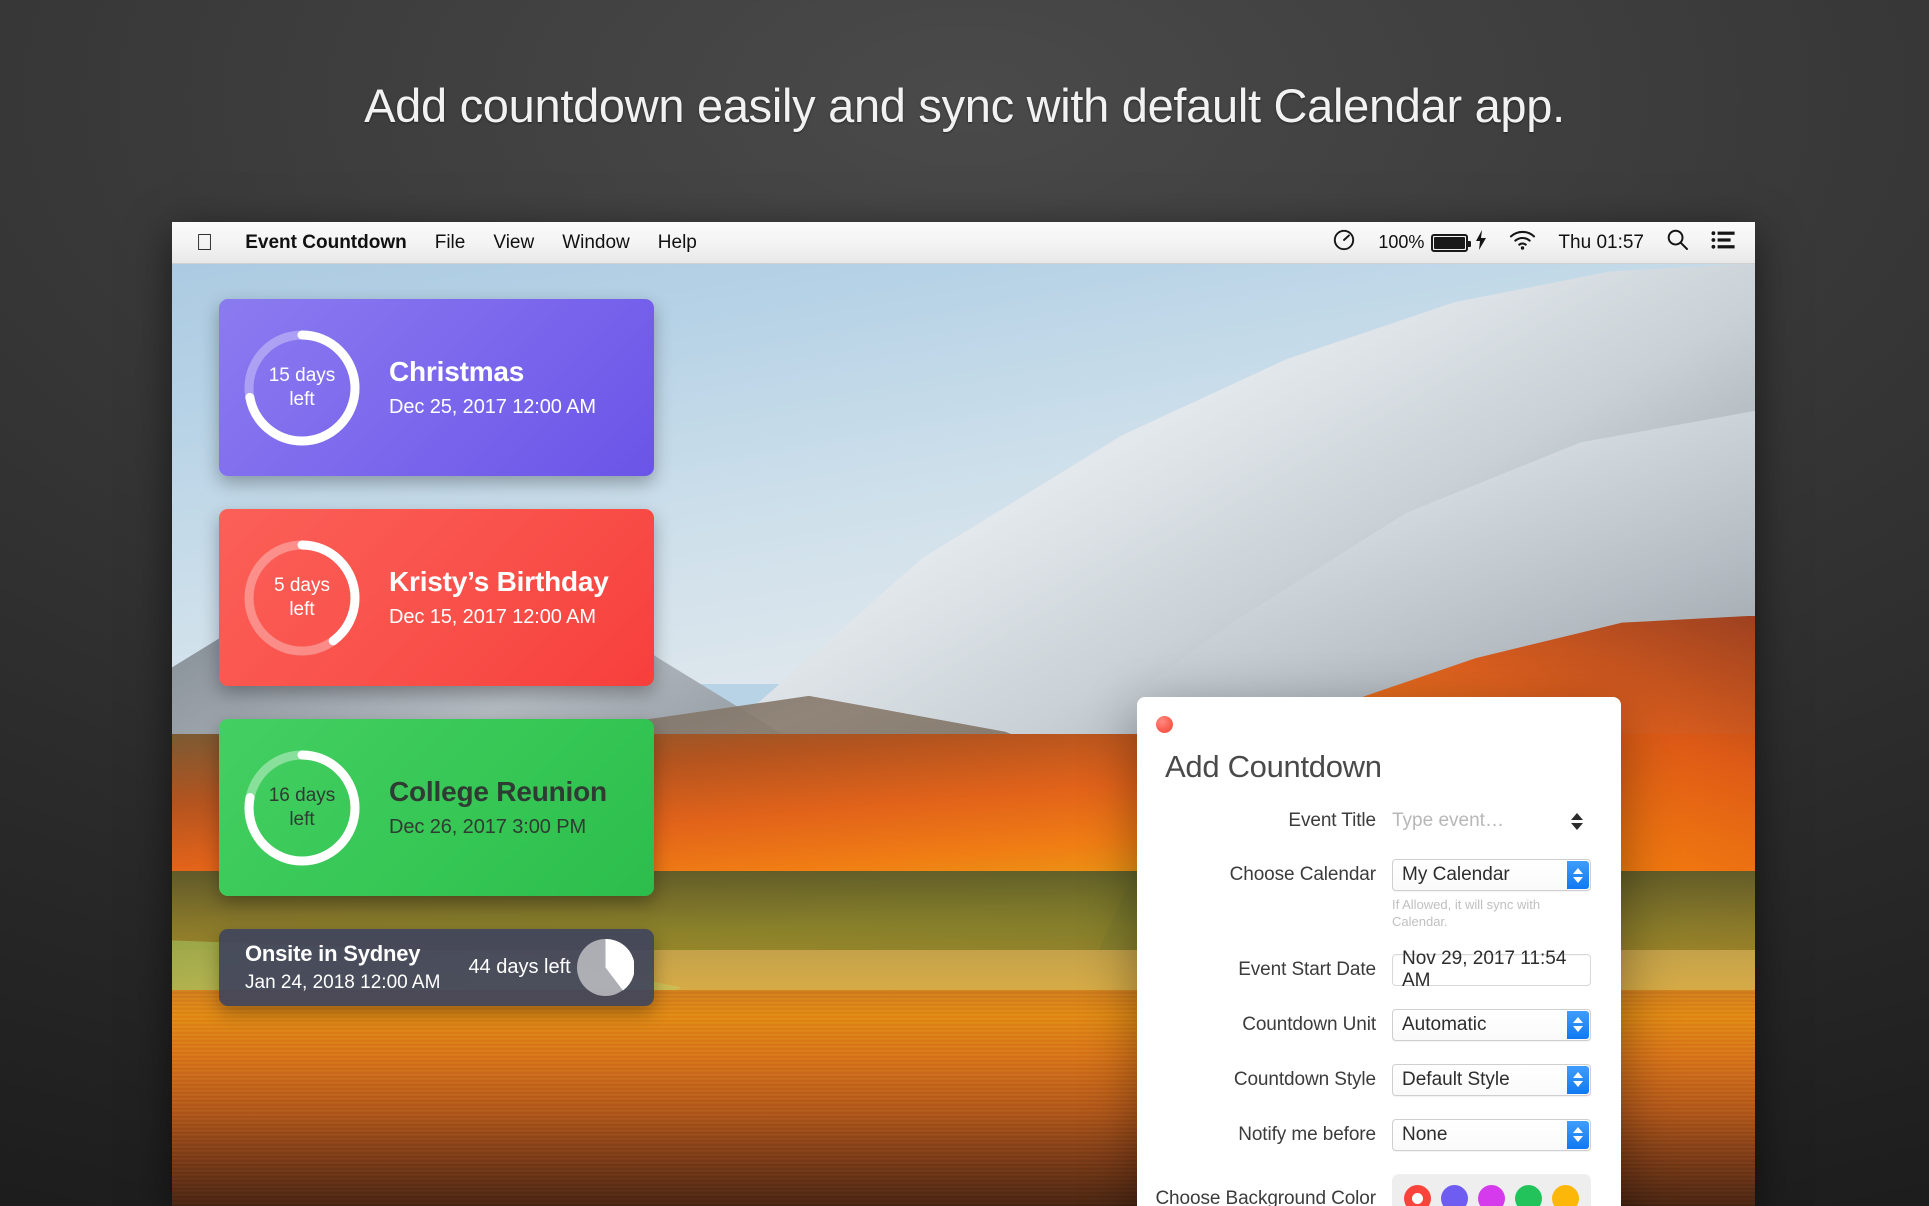  I want to click on color-swatch-red, so click(1417, 1195).